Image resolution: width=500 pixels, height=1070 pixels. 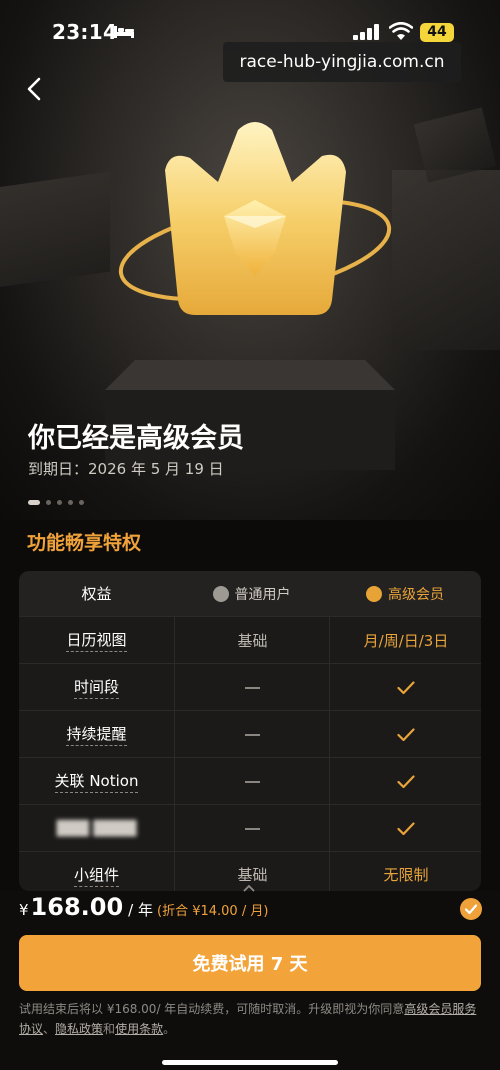 I want to click on home-indicator, so click(x=250, y=1062).